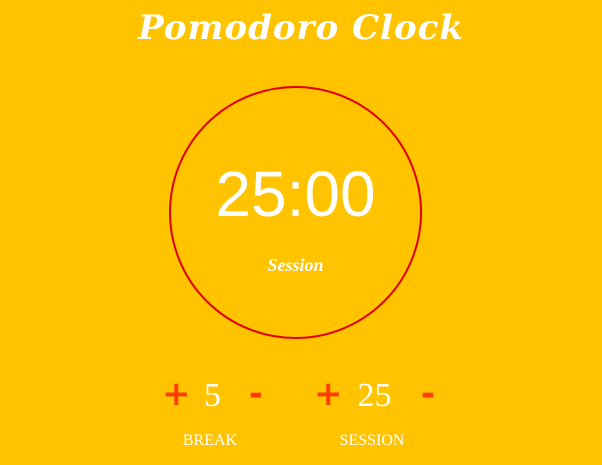 The height and width of the screenshot is (465, 602). Describe the element at coordinates (295, 194) in the screenshot. I see `timer-display: 25:00` at that location.